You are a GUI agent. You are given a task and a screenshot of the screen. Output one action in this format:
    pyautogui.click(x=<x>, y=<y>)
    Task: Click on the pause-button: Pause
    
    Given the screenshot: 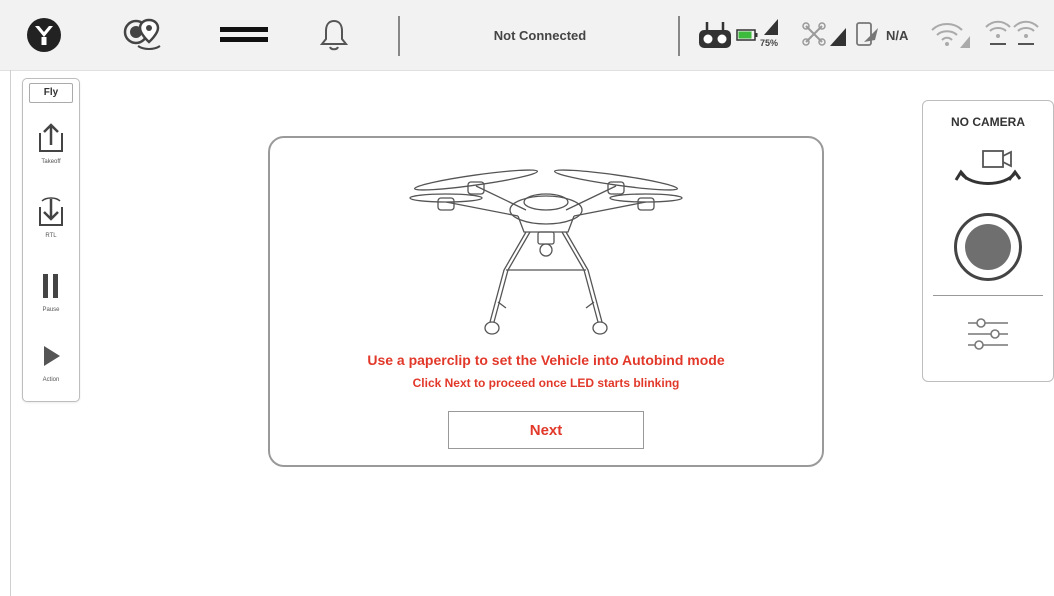 What is the action you would take?
    pyautogui.click(x=51, y=290)
    